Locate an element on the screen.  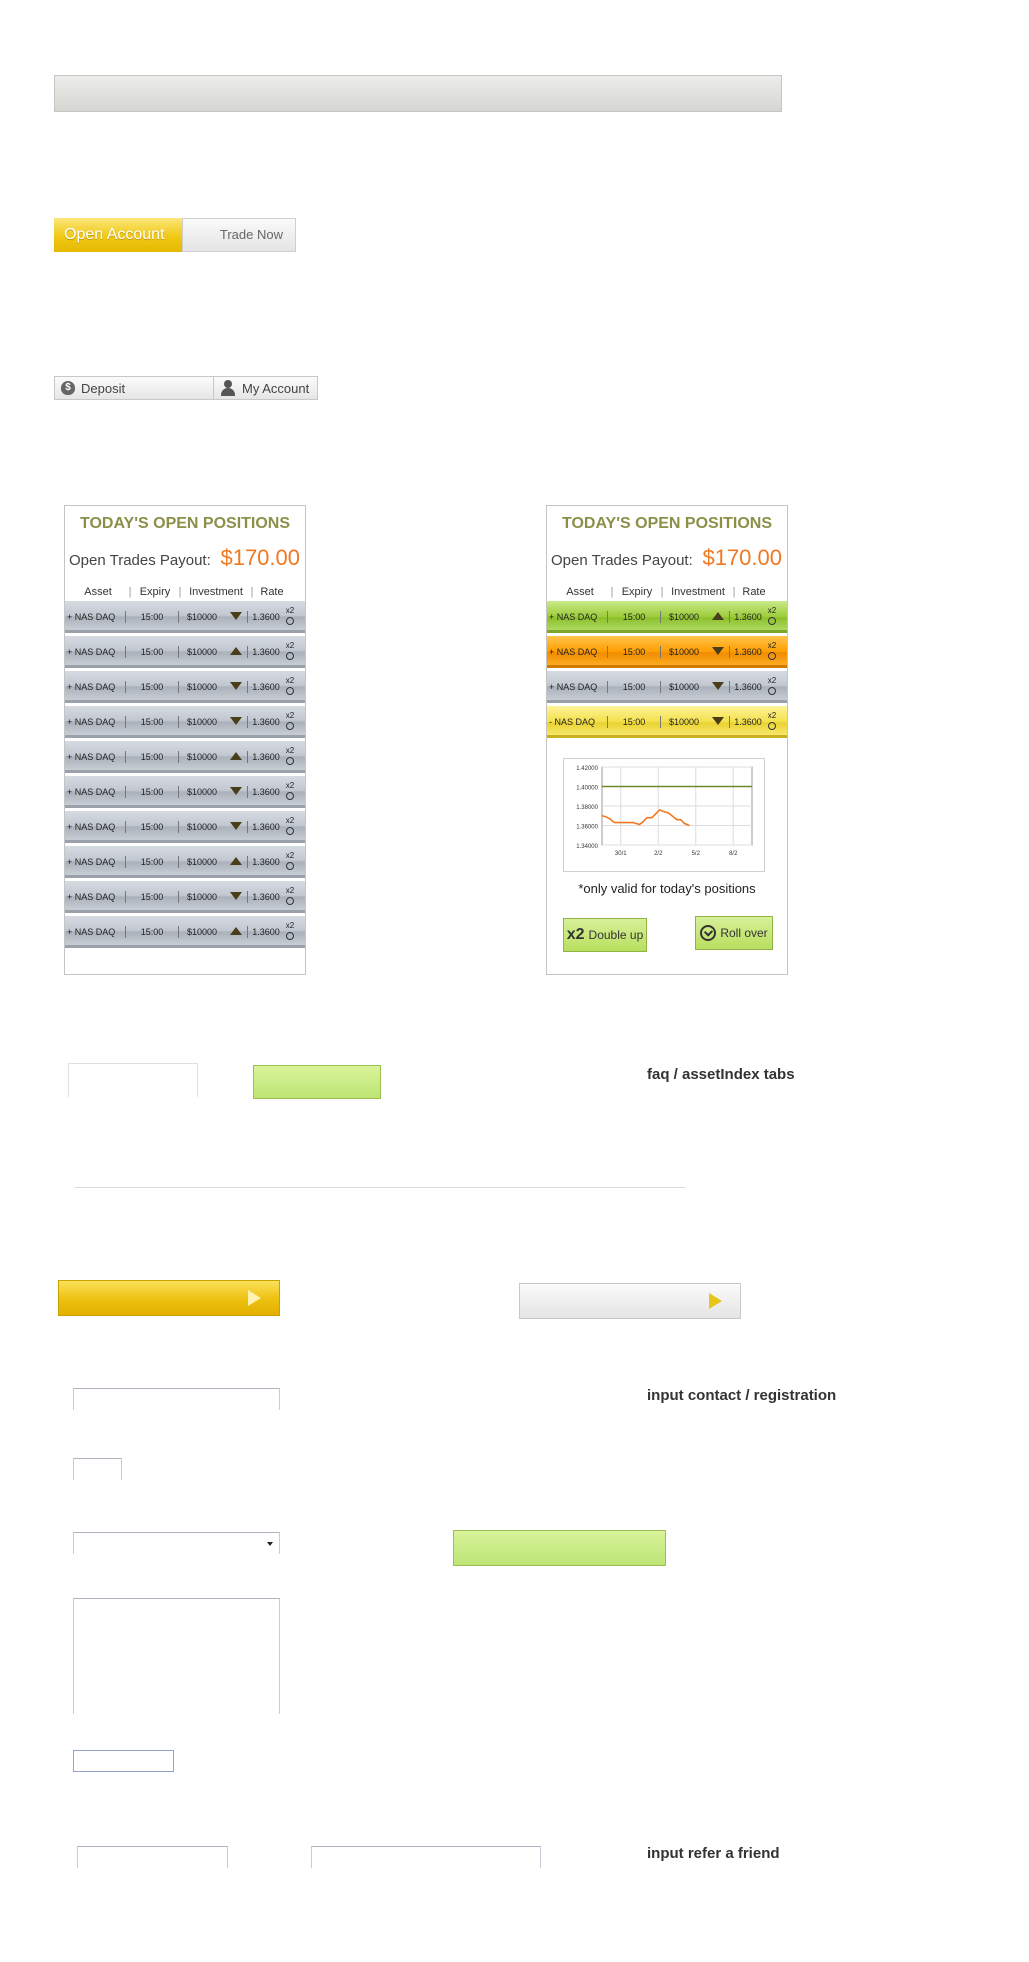
refer-note: input refer a friend is located at coordinates (713, 1853).